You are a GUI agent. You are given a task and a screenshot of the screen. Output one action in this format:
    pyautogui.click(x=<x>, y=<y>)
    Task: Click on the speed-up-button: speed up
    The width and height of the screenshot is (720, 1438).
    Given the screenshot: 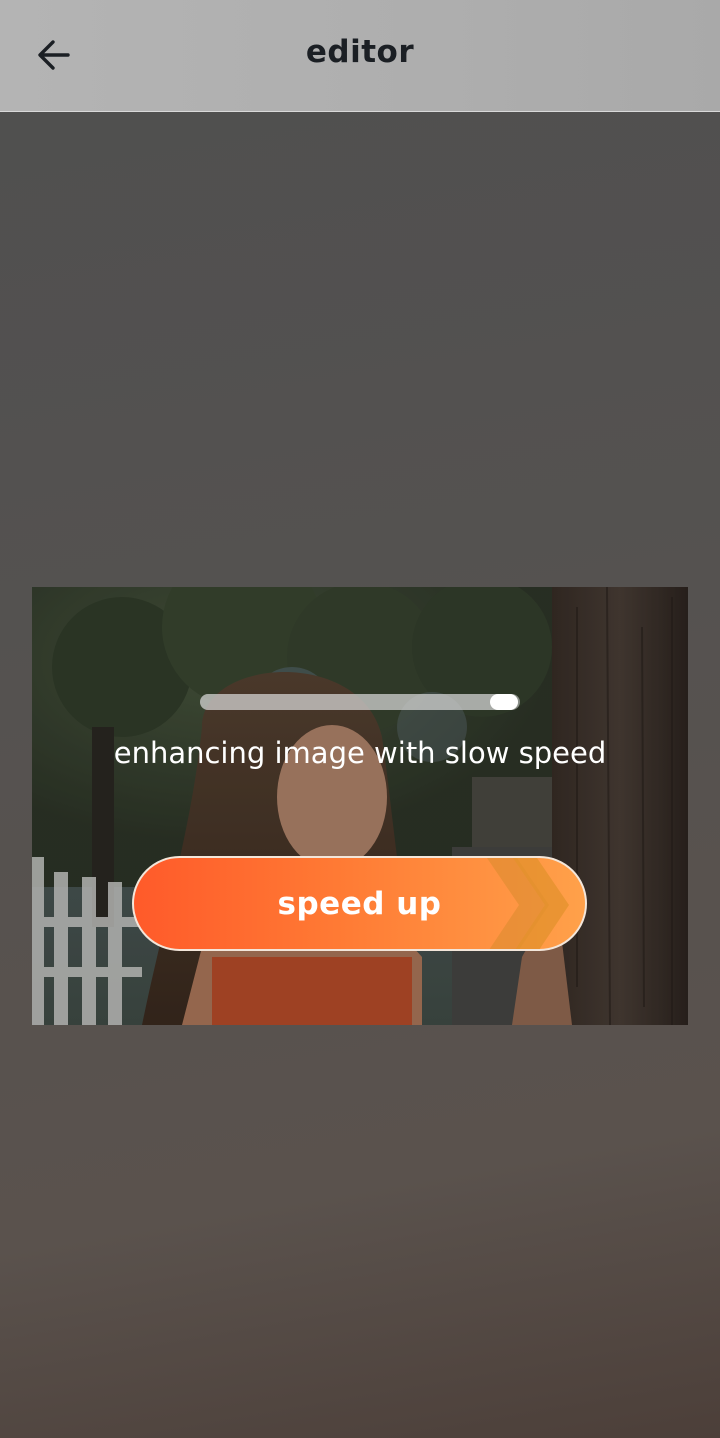 What is the action you would take?
    pyautogui.click(x=359, y=903)
    